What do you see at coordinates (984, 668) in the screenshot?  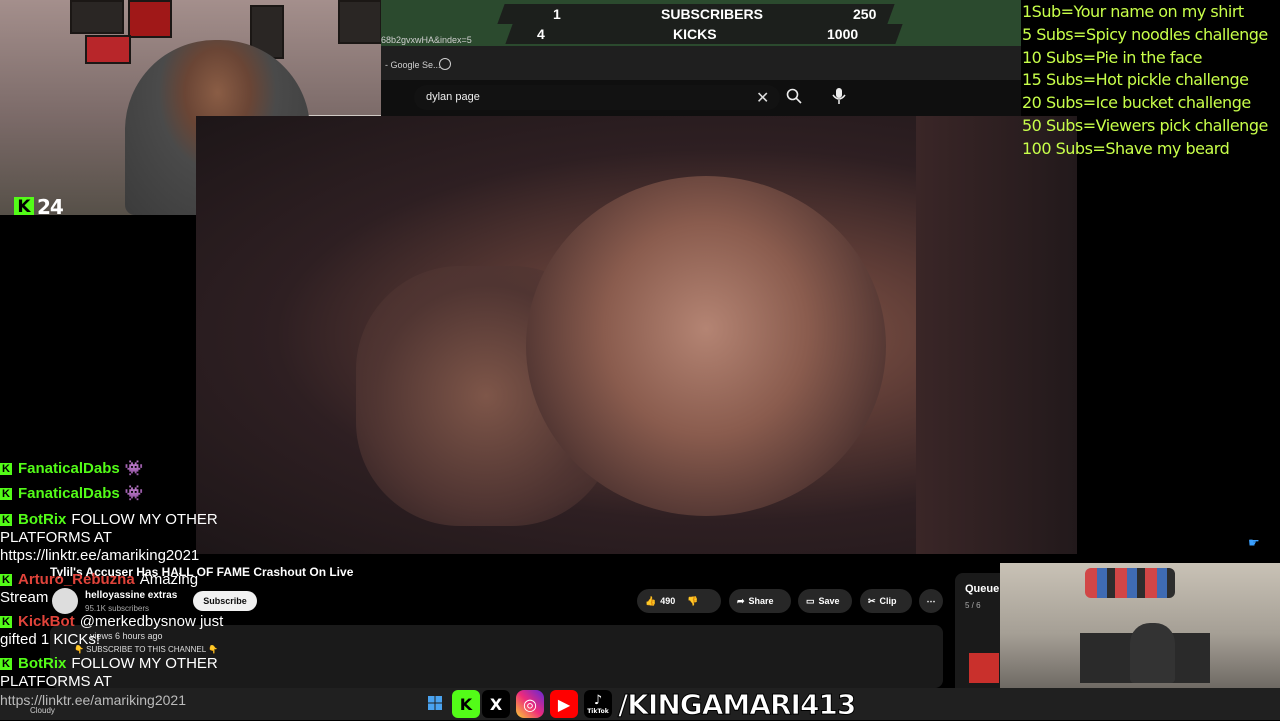 I see `queue-thumbnail` at bounding box center [984, 668].